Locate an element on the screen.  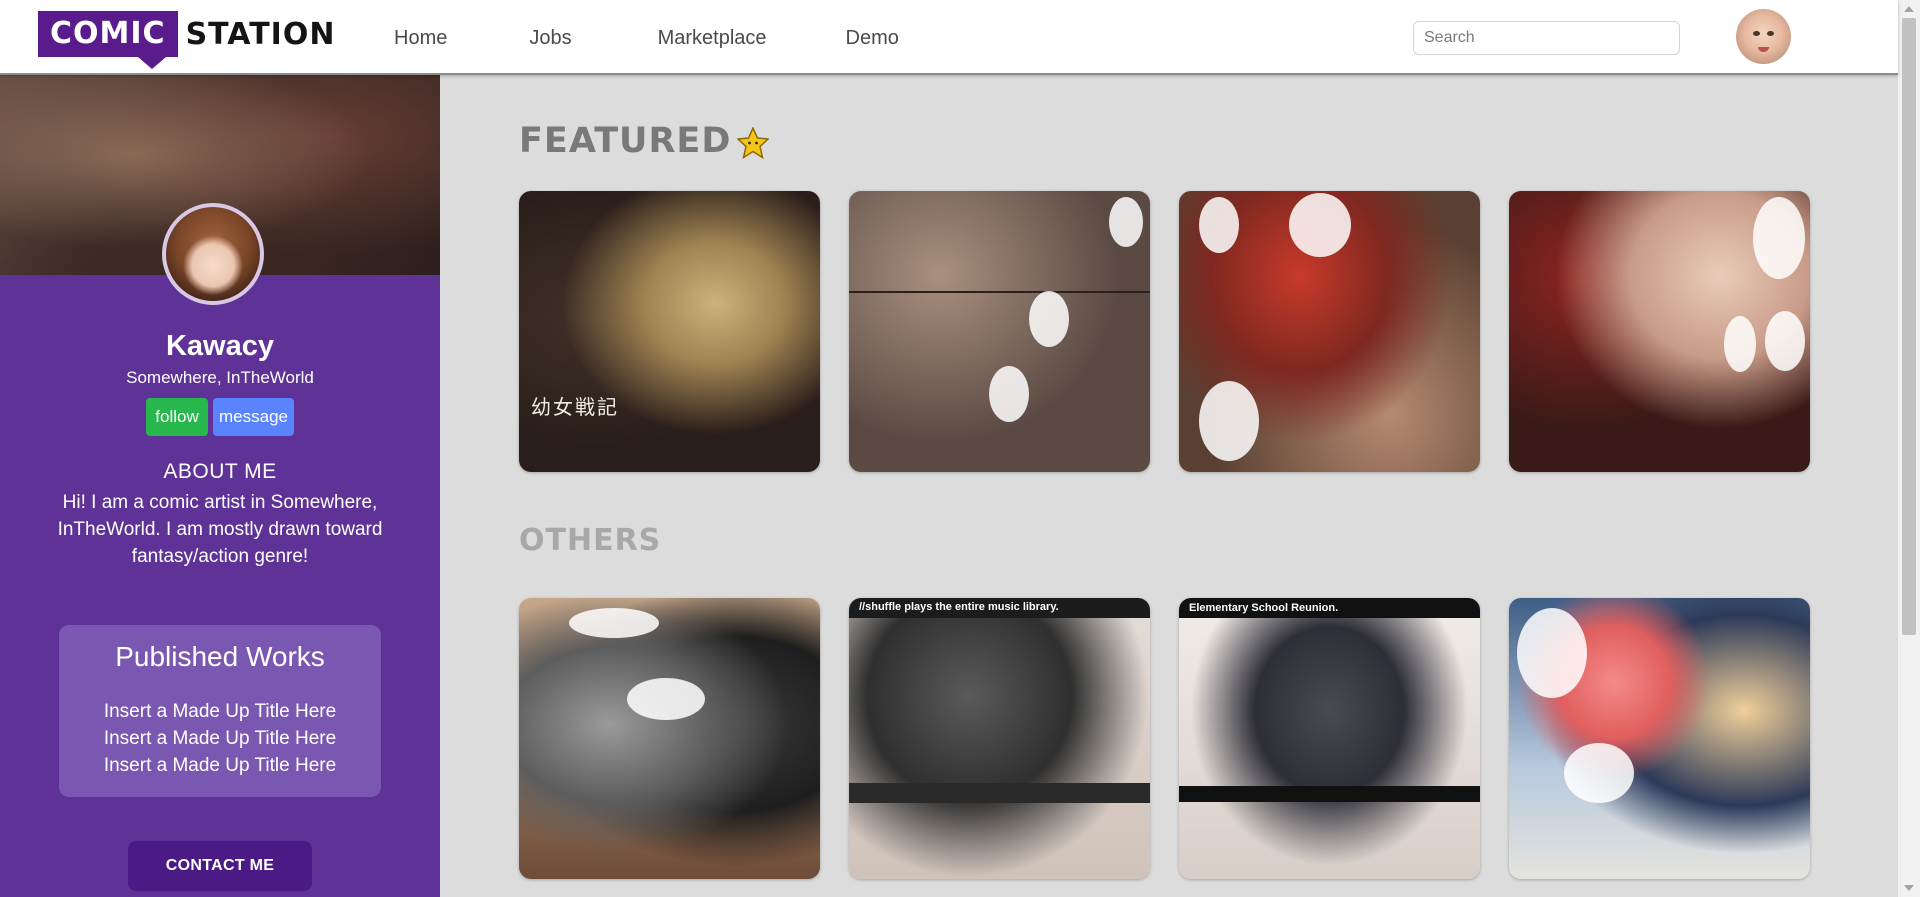
comic-station-logo: COMIC STATION is located at coordinates (187, 39).